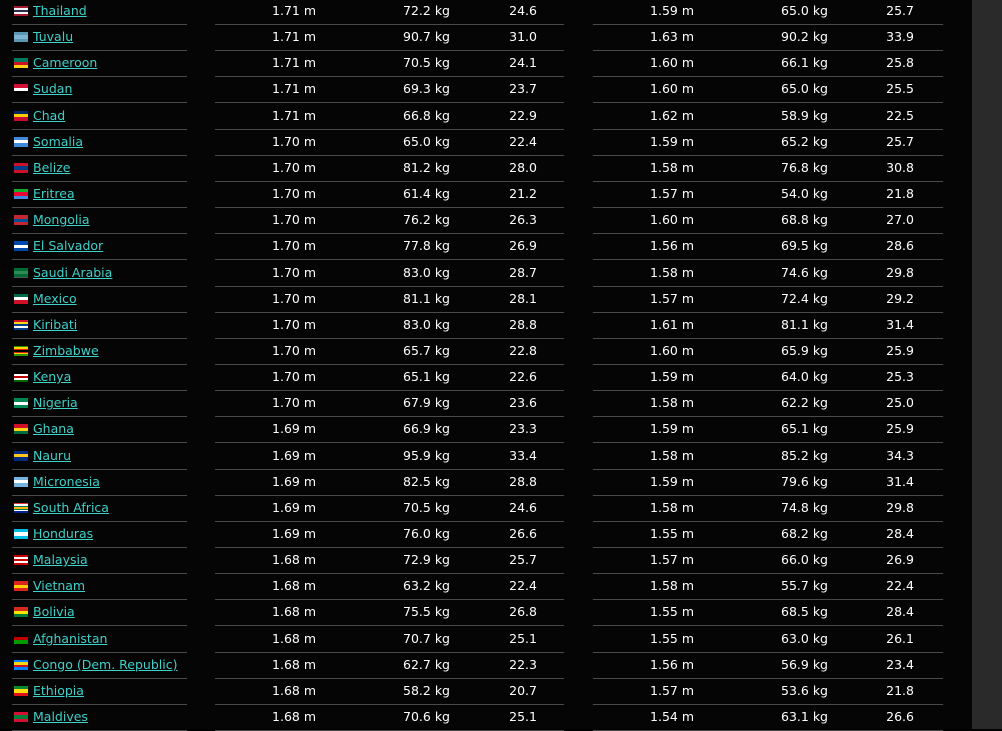 Image resolution: width=1002 pixels, height=731 pixels. Describe the element at coordinates (486, 378) in the screenshot. I see `table-row: Kenya 1.70 m 65.1 kg 22.6 1.59 m 64.0 kg 25.3` at that location.